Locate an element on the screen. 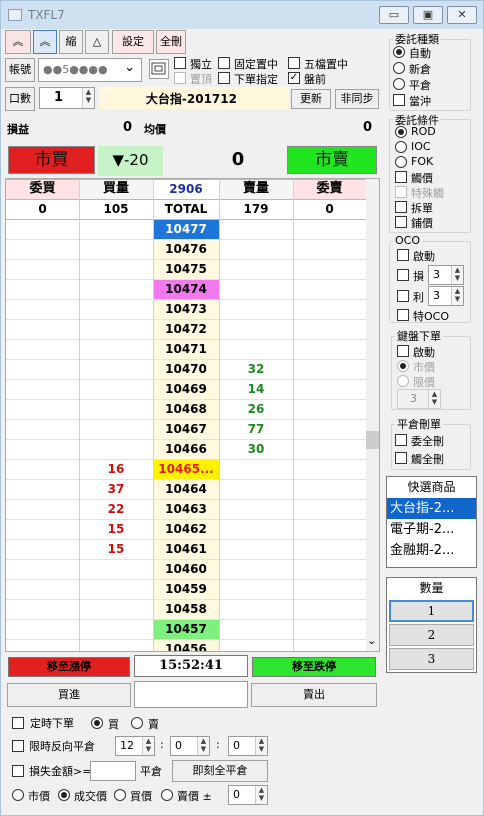 The height and width of the screenshot is (816, 484). fixed-mid-checkbox is located at coordinates (224, 63).